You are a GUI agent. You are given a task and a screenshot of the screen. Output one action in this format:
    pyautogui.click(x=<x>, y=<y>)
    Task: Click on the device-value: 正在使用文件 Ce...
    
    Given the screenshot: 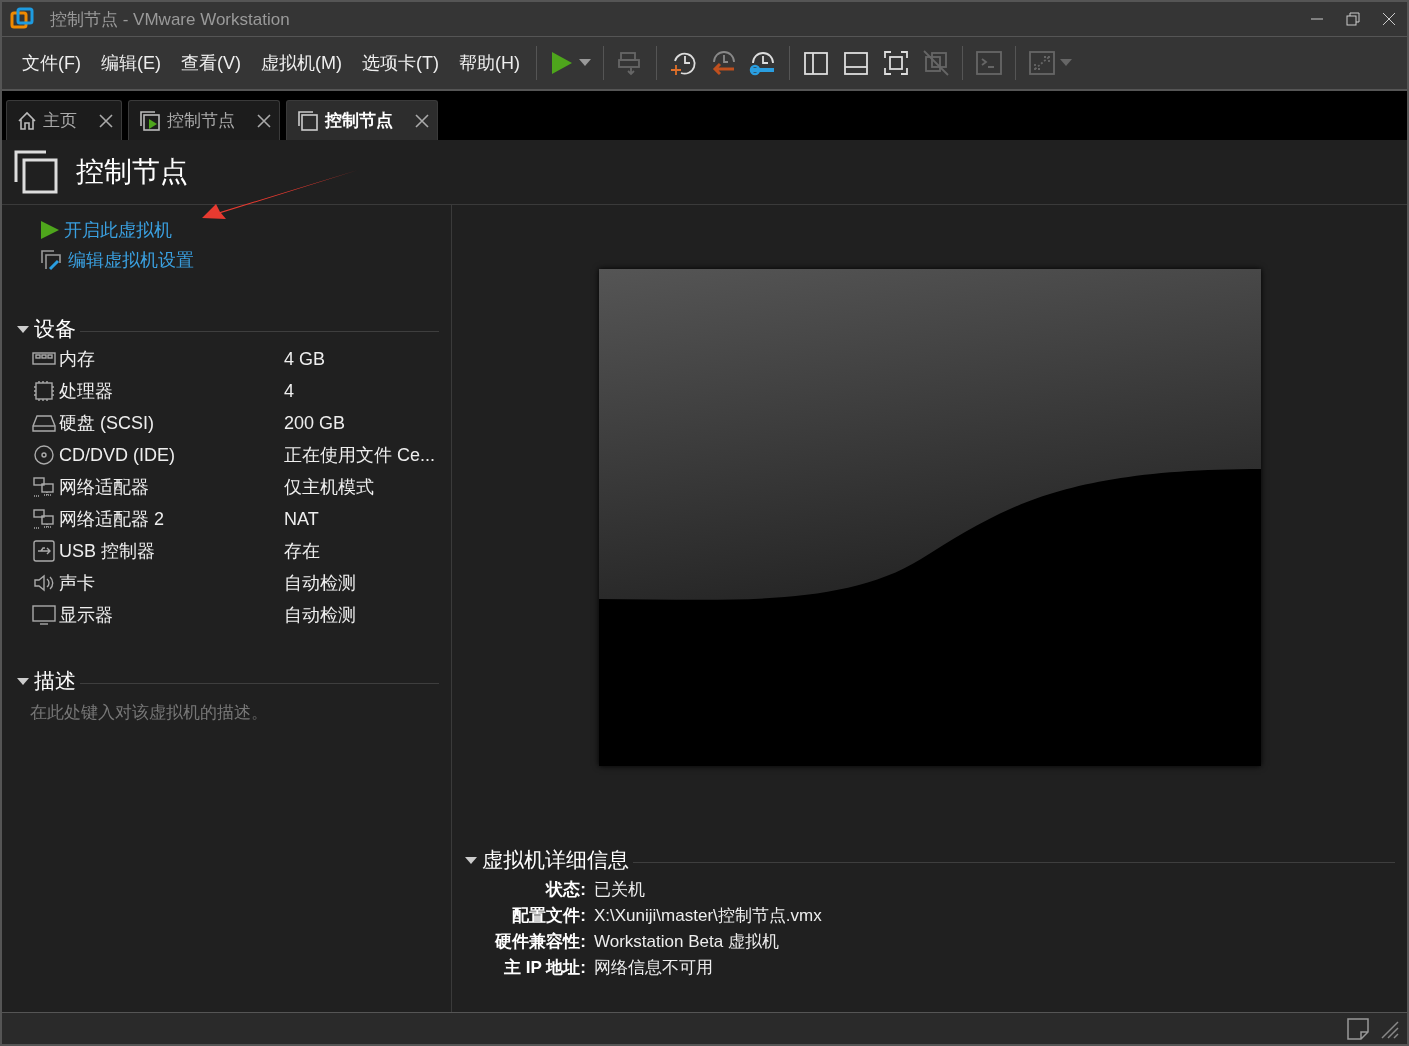 What is the action you would take?
    pyautogui.click(x=360, y=455)
    